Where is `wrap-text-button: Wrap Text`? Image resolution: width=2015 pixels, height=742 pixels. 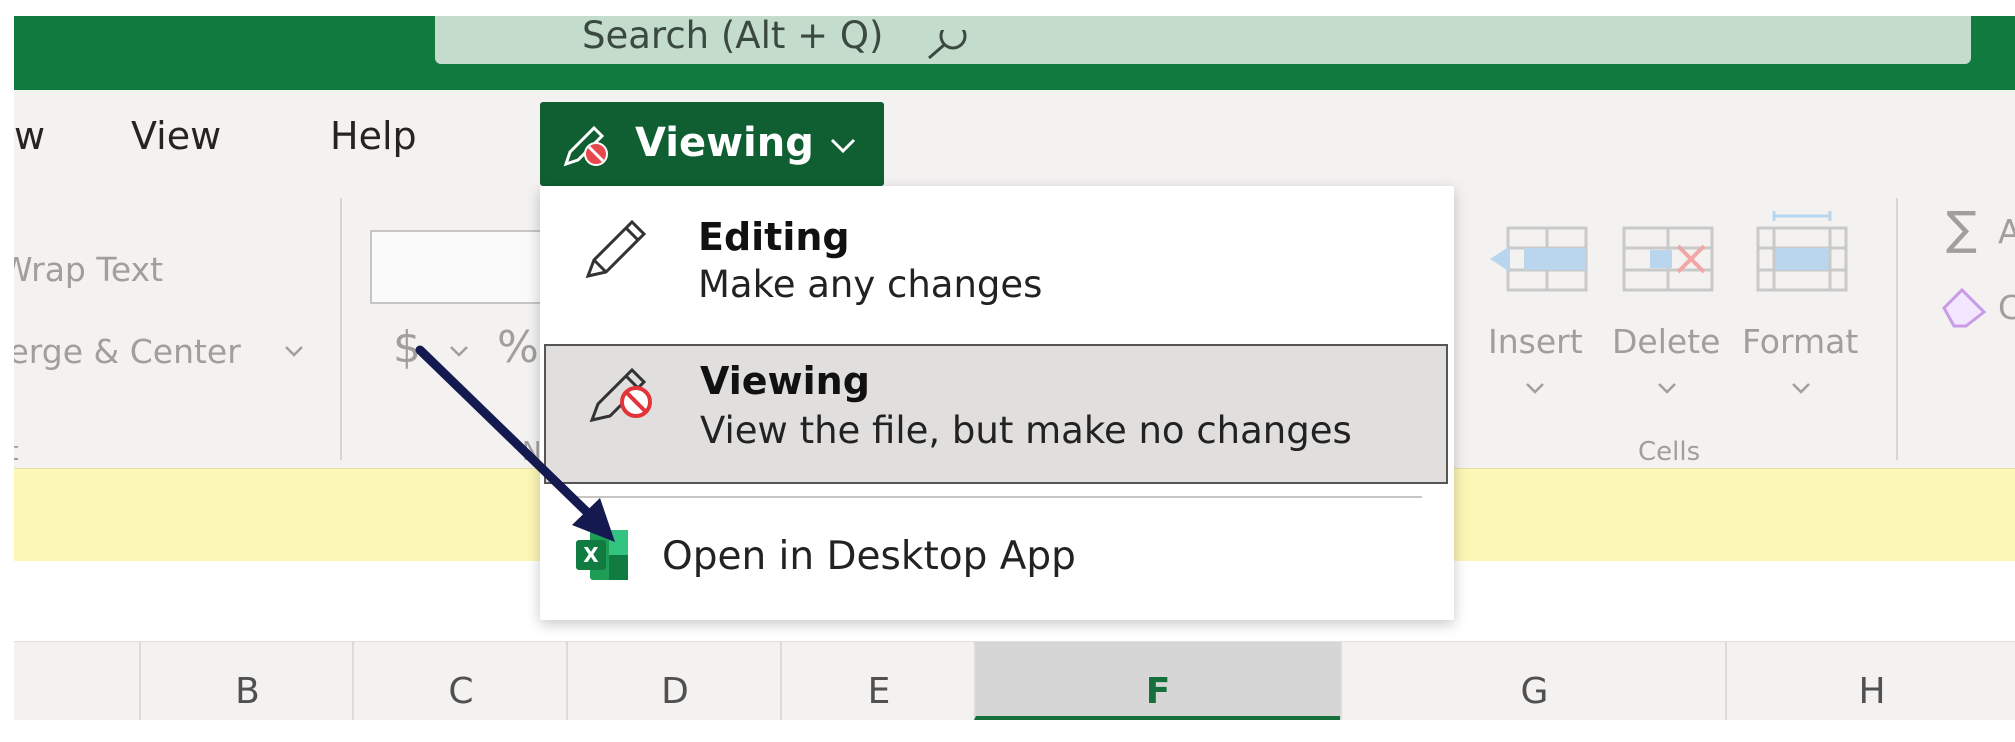 wrap-text-button: Wrap Text is located at coordinates (81, 270).